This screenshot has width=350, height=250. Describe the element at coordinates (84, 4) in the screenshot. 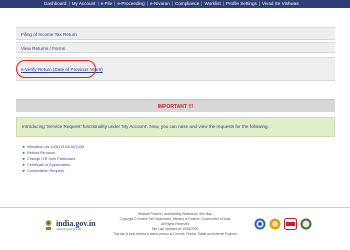

I see `nav-my-account: My Account` at that location.